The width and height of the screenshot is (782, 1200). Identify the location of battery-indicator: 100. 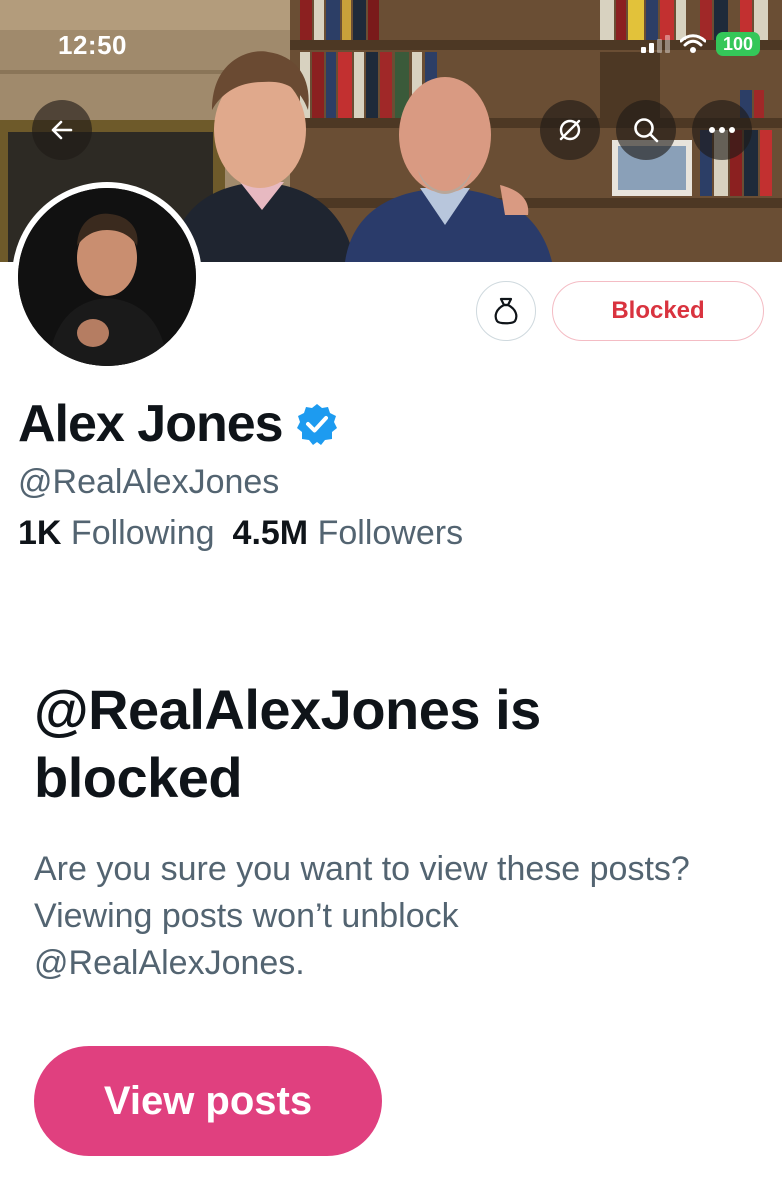
(737, 44).